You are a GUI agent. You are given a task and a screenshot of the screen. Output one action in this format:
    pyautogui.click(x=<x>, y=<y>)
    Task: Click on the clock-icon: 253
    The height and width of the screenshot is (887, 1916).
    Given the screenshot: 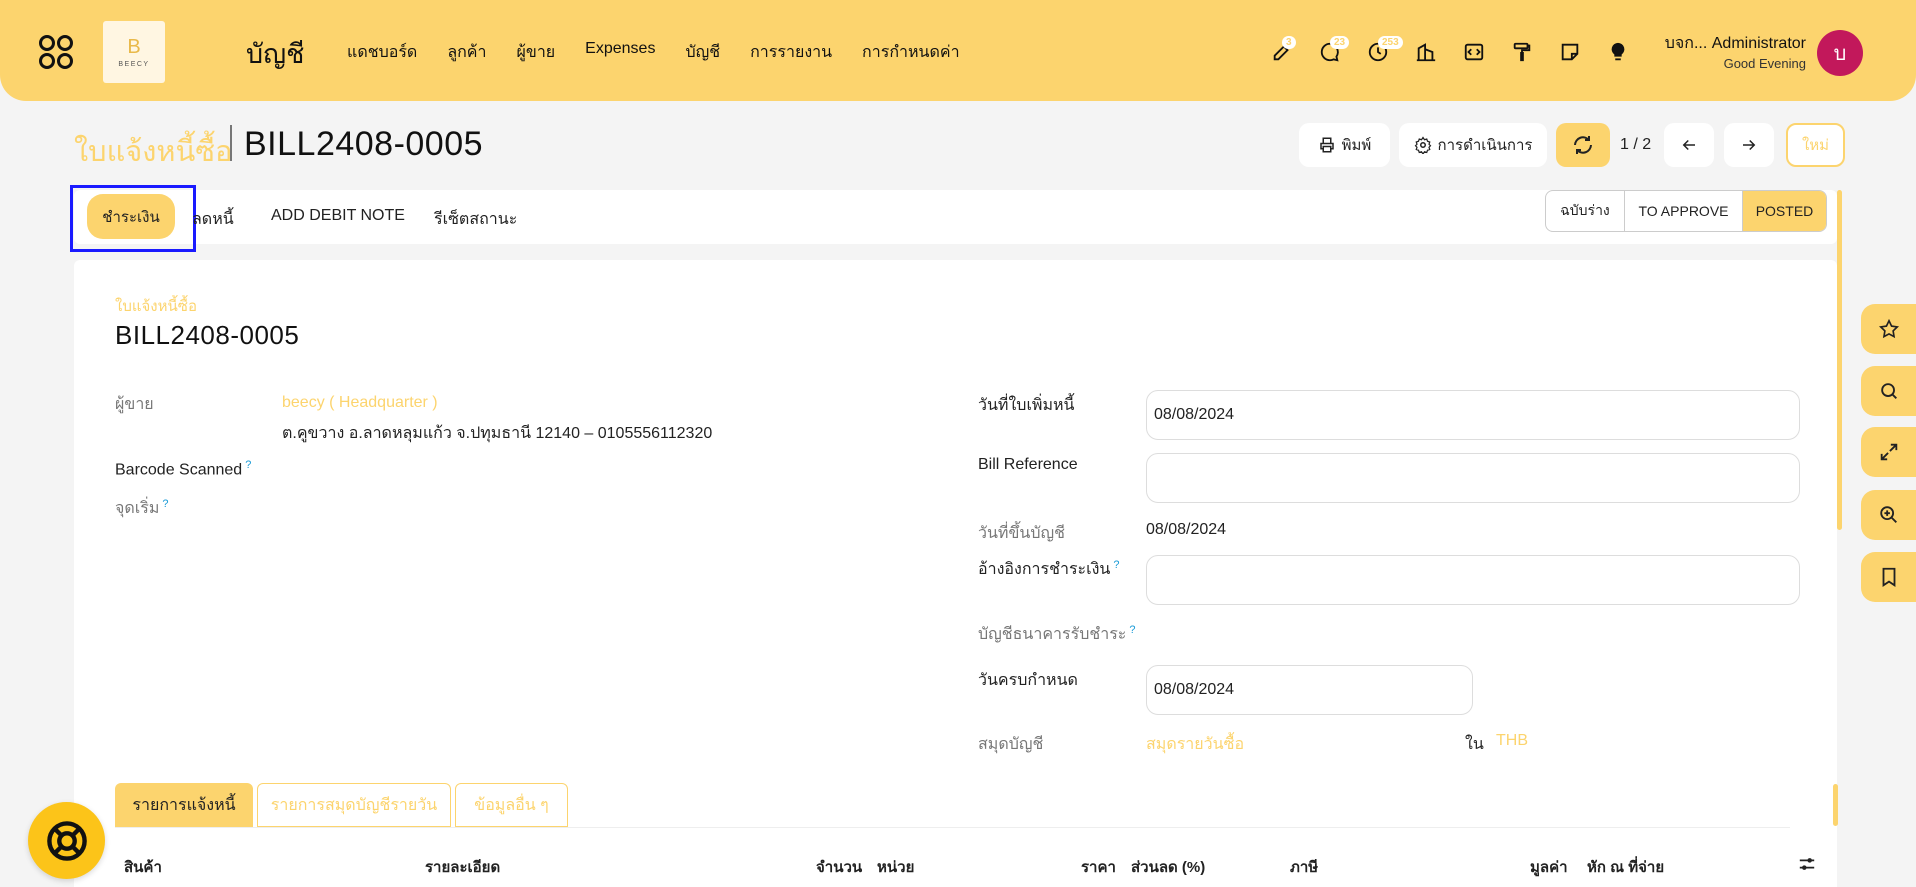 What is the action you would take?
    pyautogui.click(x=1378, y=51)
    